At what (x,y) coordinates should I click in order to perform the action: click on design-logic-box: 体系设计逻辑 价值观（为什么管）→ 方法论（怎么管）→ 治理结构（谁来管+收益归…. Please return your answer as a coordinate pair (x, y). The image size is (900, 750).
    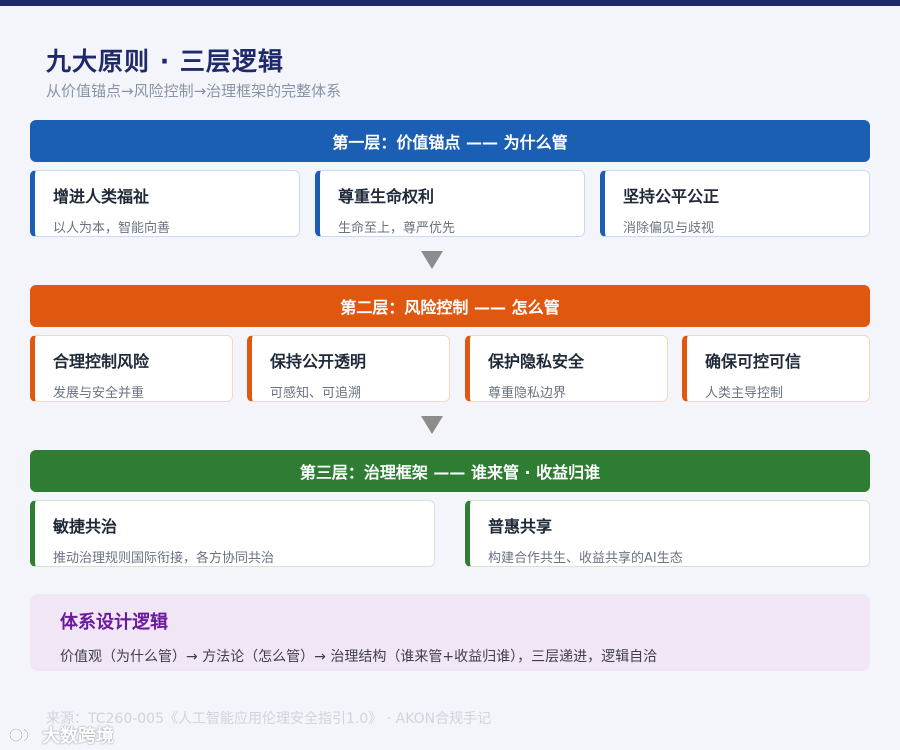
    Looking at the image, I should click on (450, 632).